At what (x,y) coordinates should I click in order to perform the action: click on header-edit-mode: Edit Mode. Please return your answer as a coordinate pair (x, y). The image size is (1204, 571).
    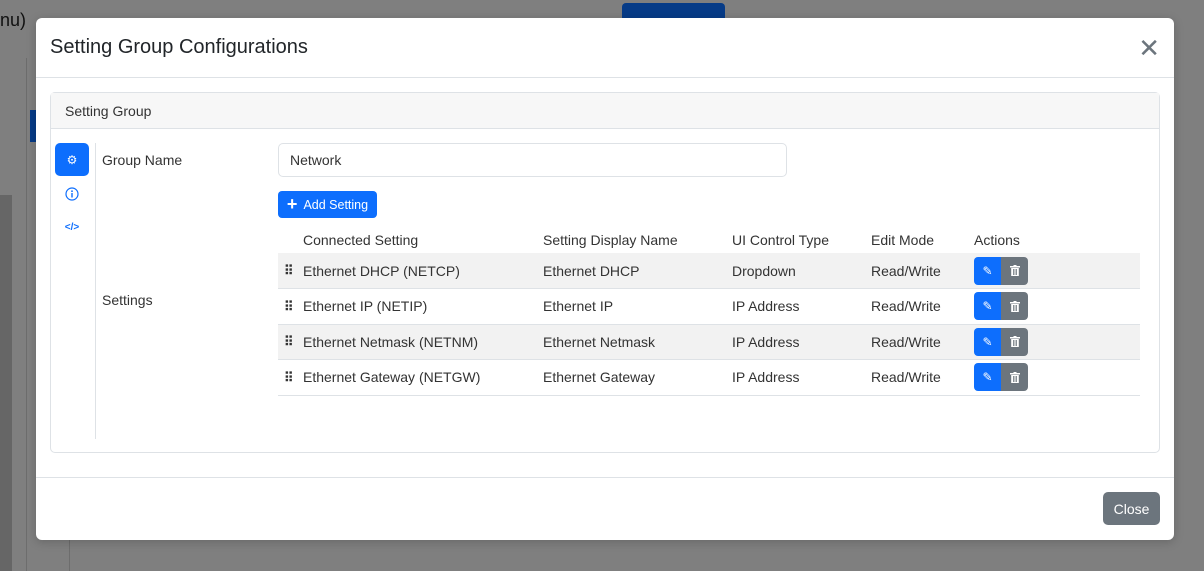
    Looking at the image, I should click on (903, 240).